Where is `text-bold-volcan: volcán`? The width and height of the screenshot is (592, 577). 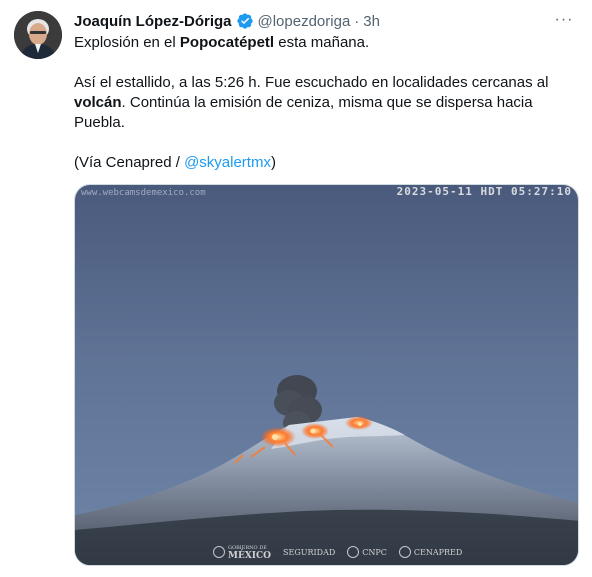
text-bold-volcan: volcán is located at coordinates (98, 102).